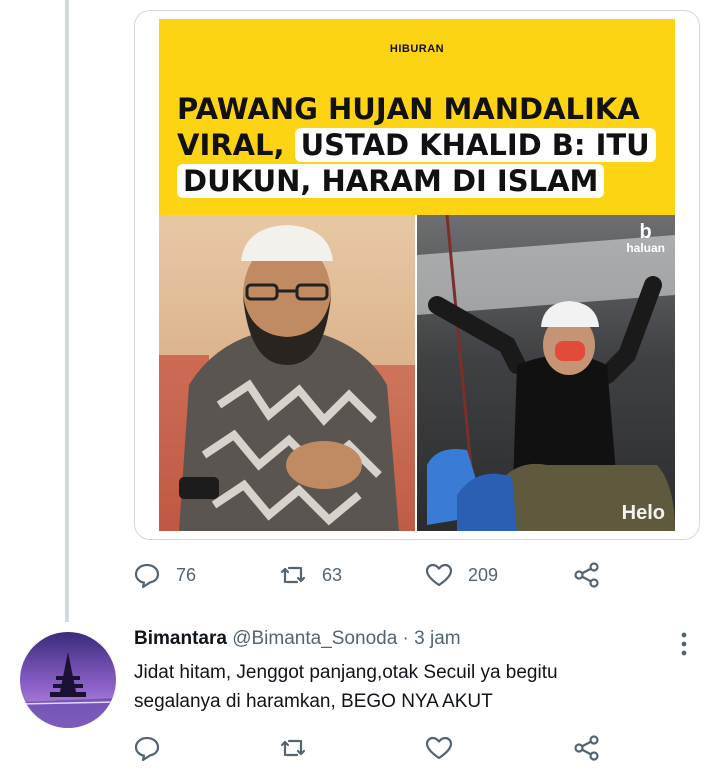  Describe the element at coordinates (332, 574) in the screenshot. I see `retweet-count: 63` at that location.